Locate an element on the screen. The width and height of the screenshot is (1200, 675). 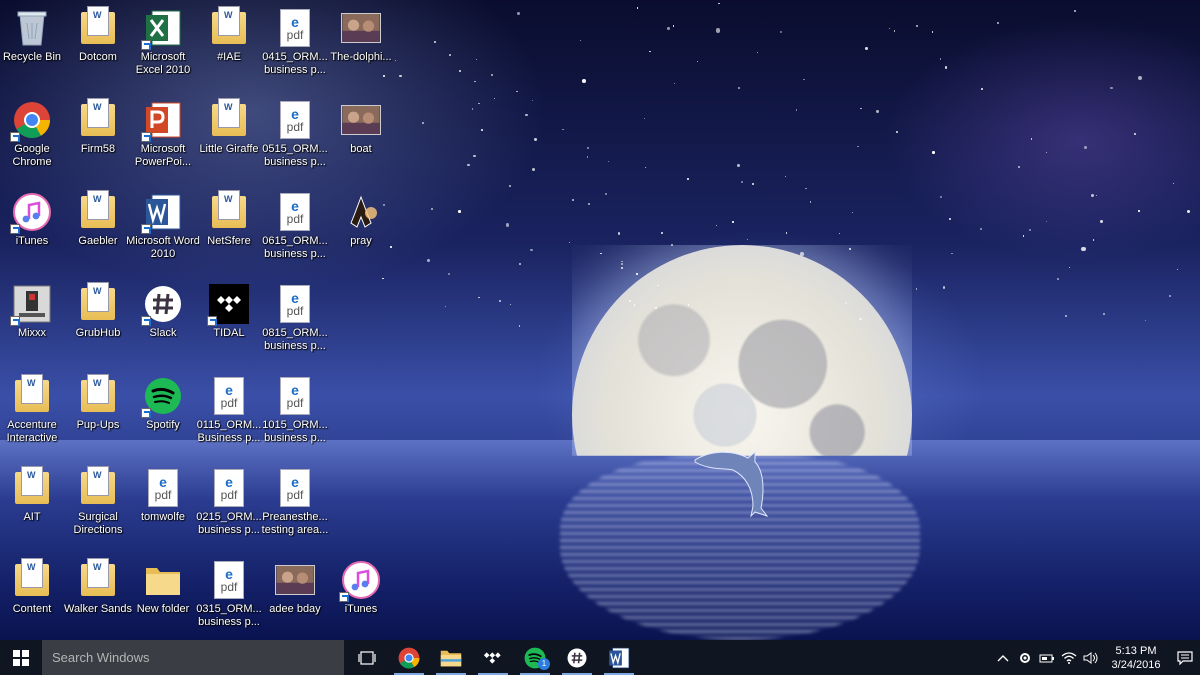
taskbar-pinned-apps: 1 is located at coordinates (493, 657).